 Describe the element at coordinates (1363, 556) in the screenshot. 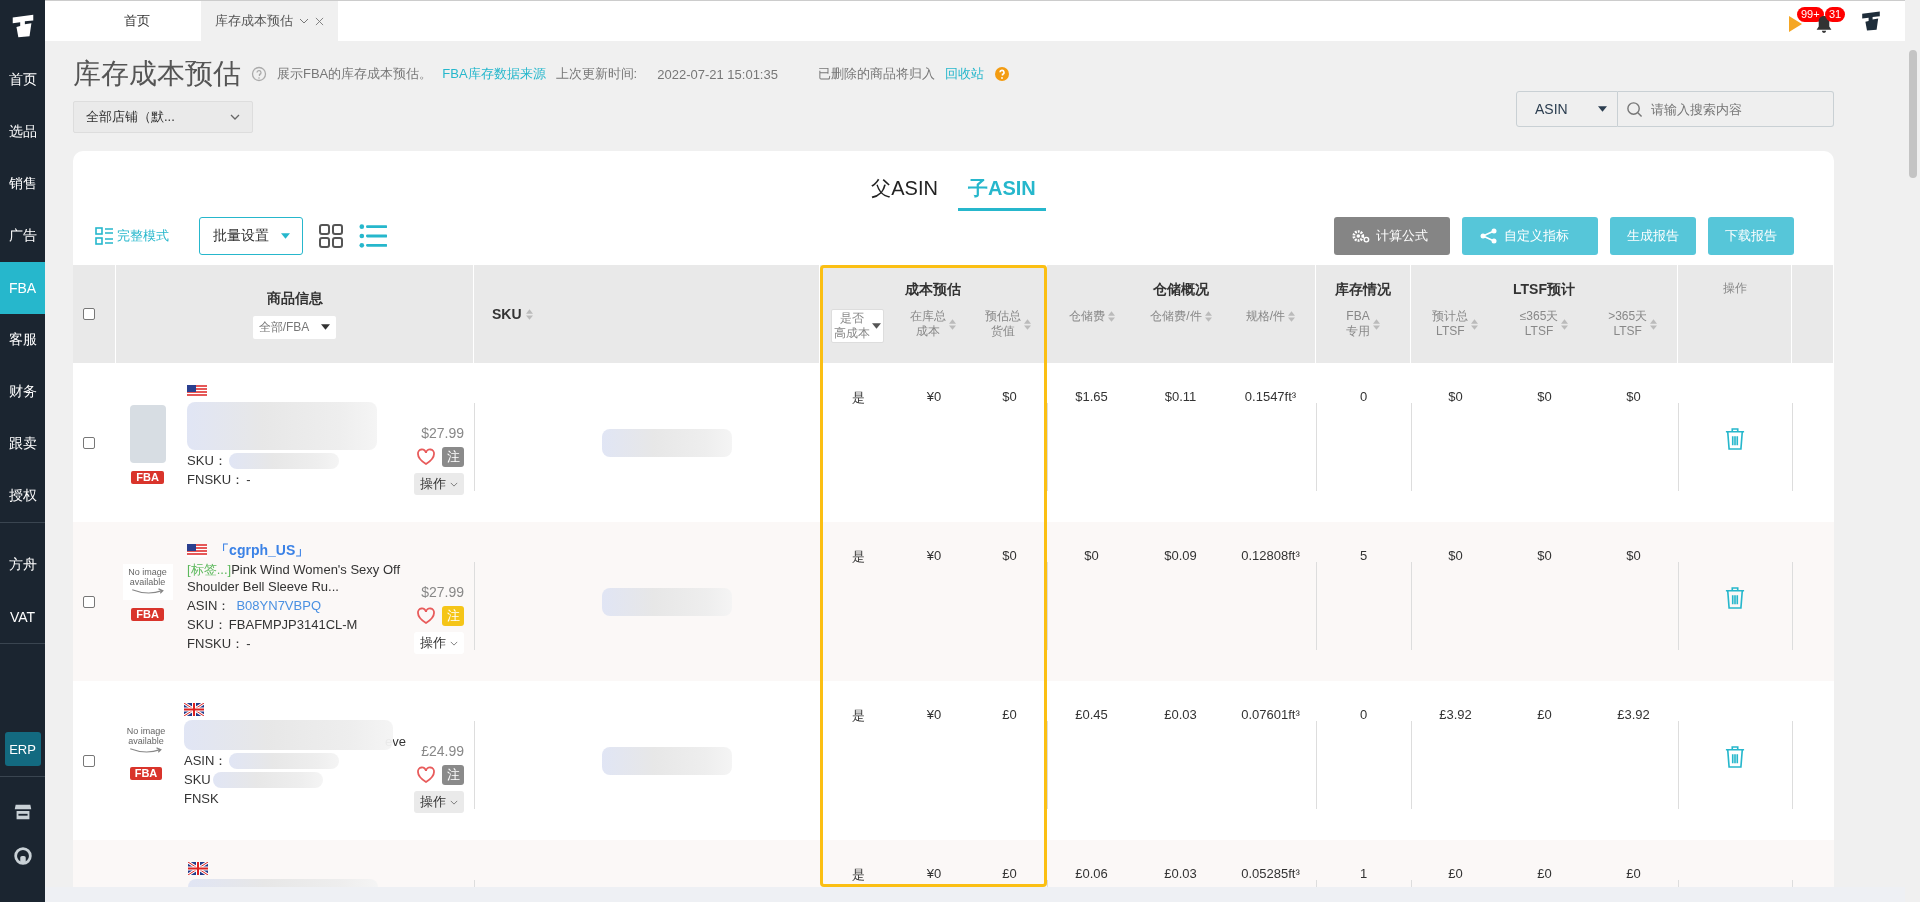

I see `table-cell-text: 5` at that location.